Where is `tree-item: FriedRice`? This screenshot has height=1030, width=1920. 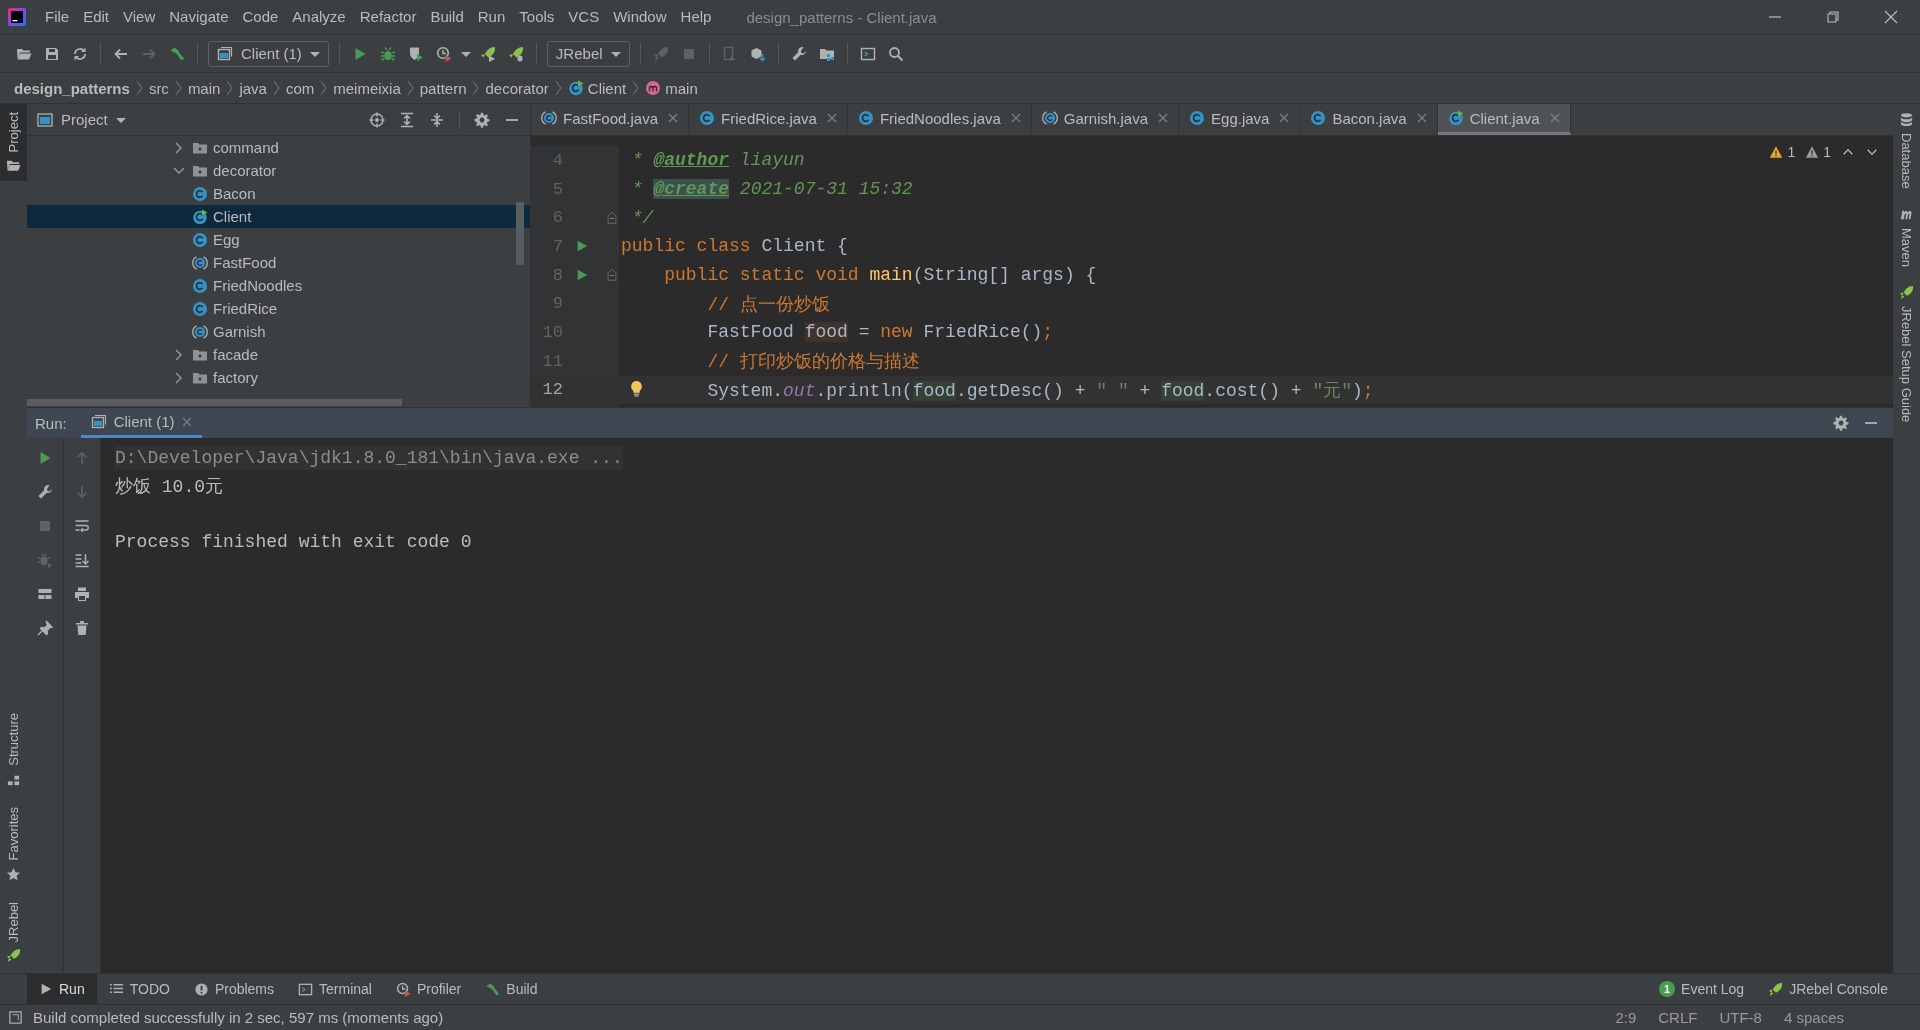 tree-item: FriedRice is located at coordinates (278, 308).